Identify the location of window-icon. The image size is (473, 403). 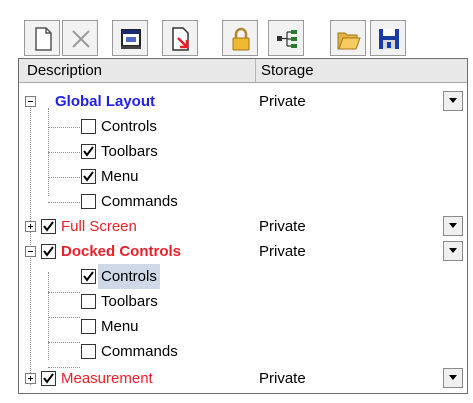
(131, 39).